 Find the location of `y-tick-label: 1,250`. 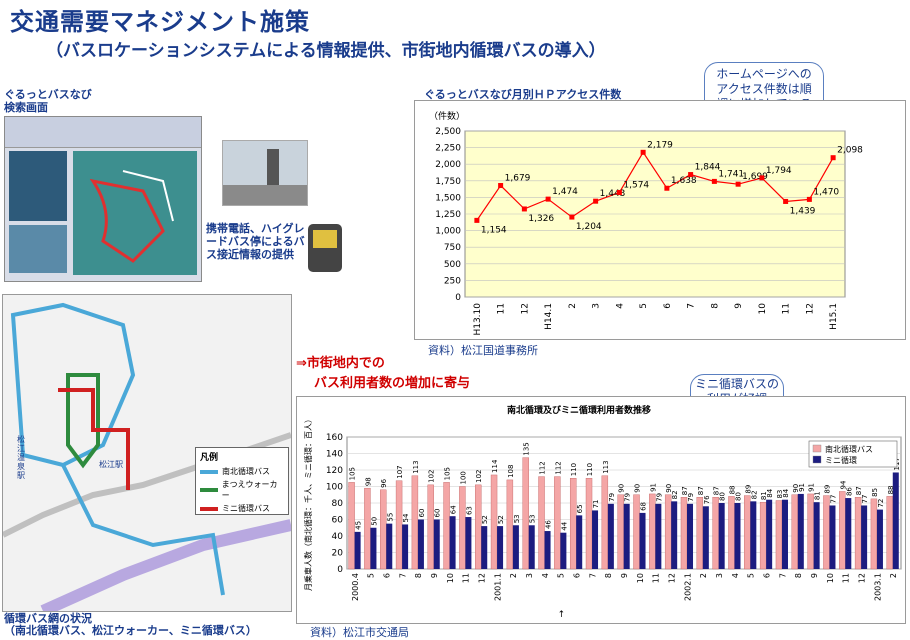

y-tick-label: 1,250 is located at coordinates (448, 215).